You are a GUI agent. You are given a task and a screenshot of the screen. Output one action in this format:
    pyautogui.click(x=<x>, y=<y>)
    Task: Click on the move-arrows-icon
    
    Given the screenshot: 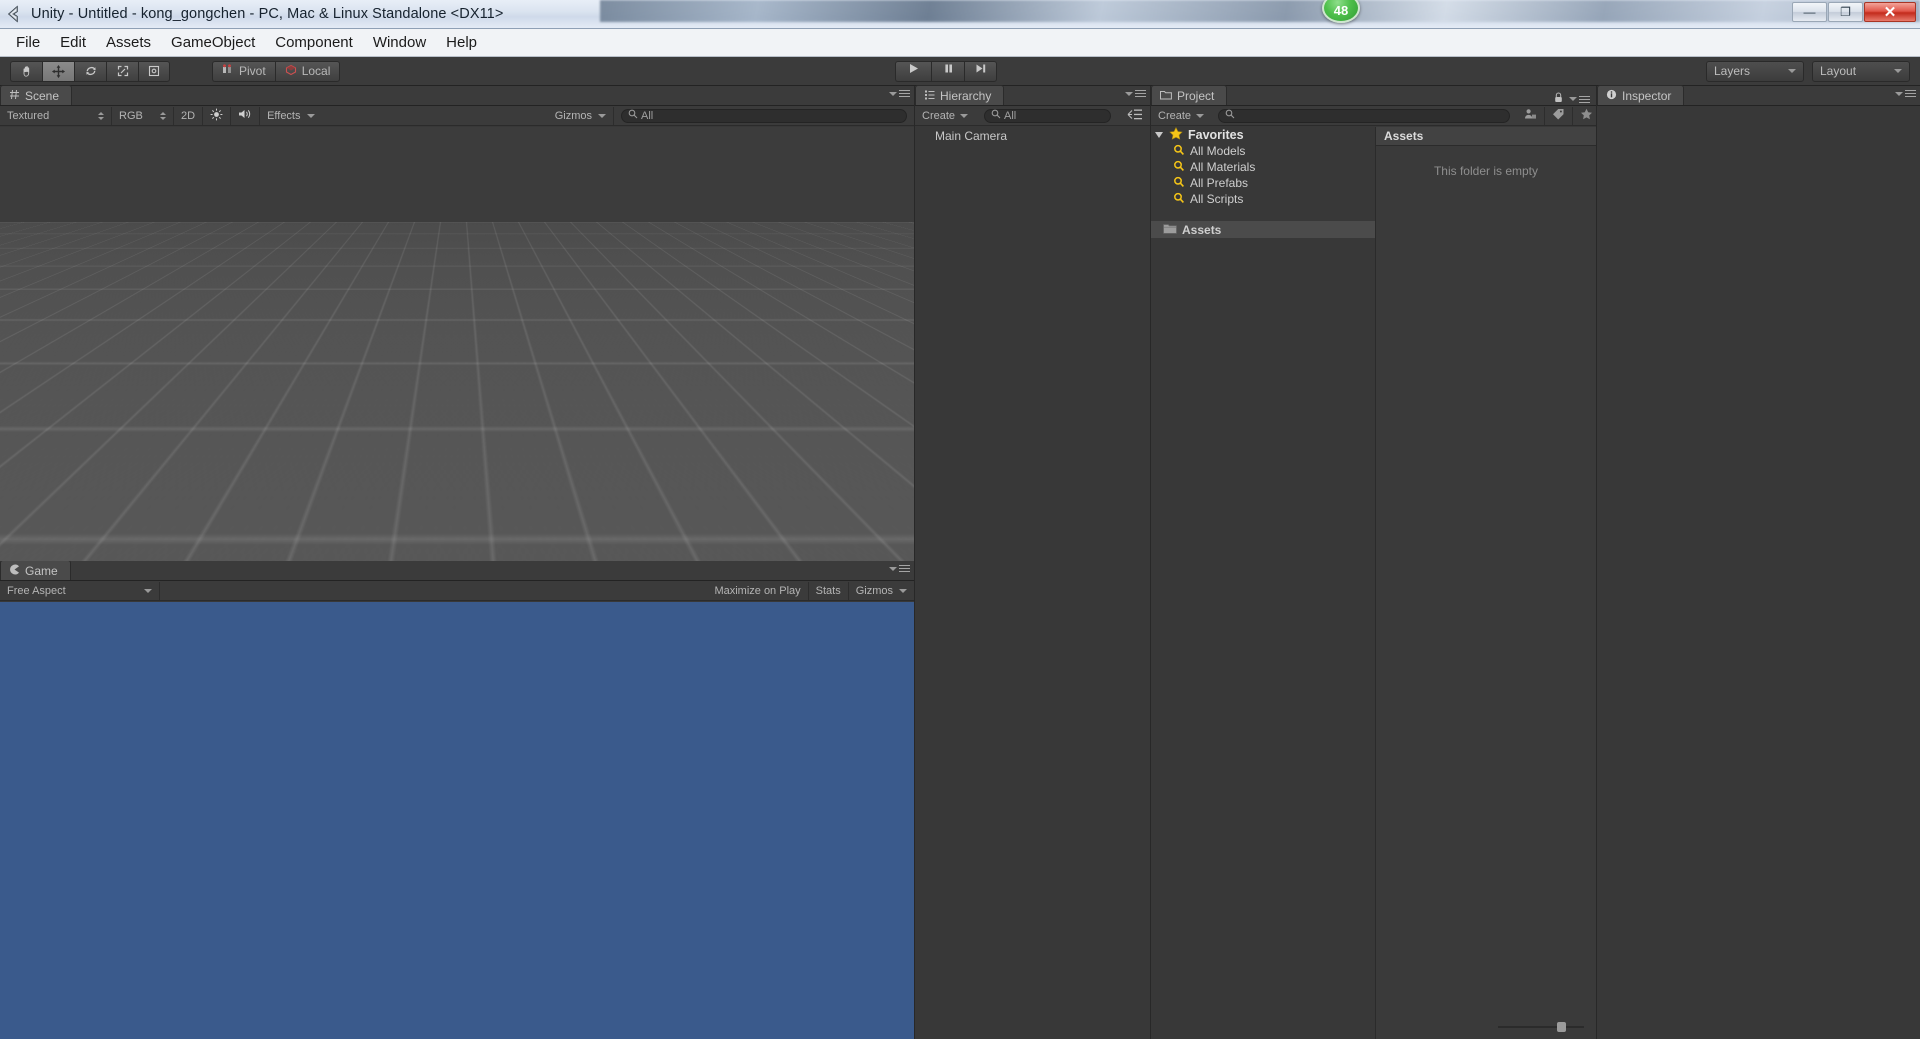 What is the action you would take?
    pyautogui.click(x=58, y=71)
    